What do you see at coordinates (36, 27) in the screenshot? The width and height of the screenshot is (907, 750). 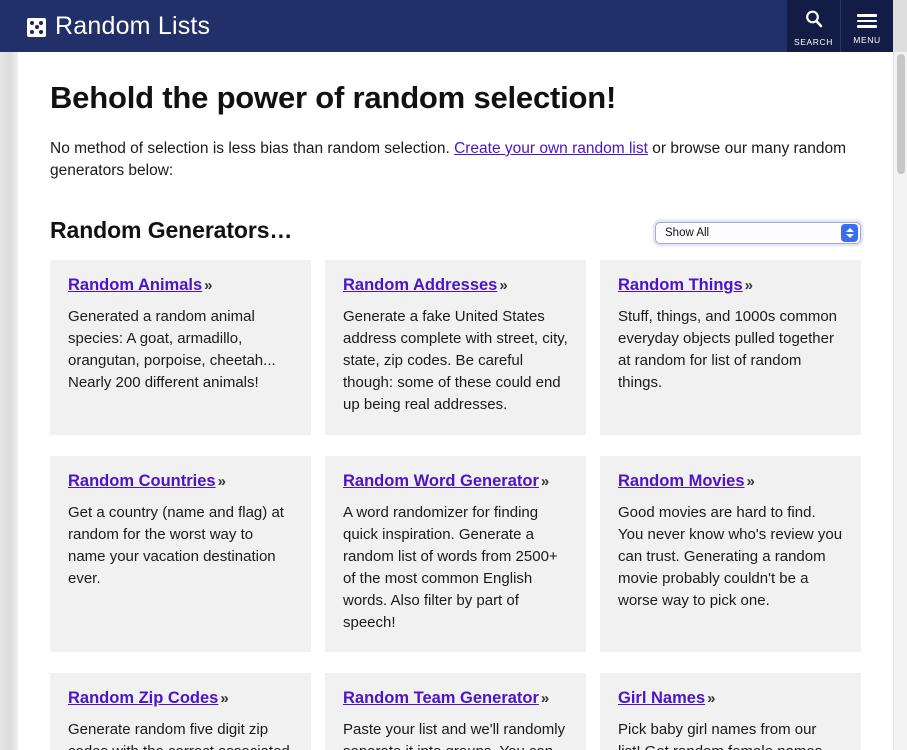 I see `dice-icon` at bounding box center [36, 27].